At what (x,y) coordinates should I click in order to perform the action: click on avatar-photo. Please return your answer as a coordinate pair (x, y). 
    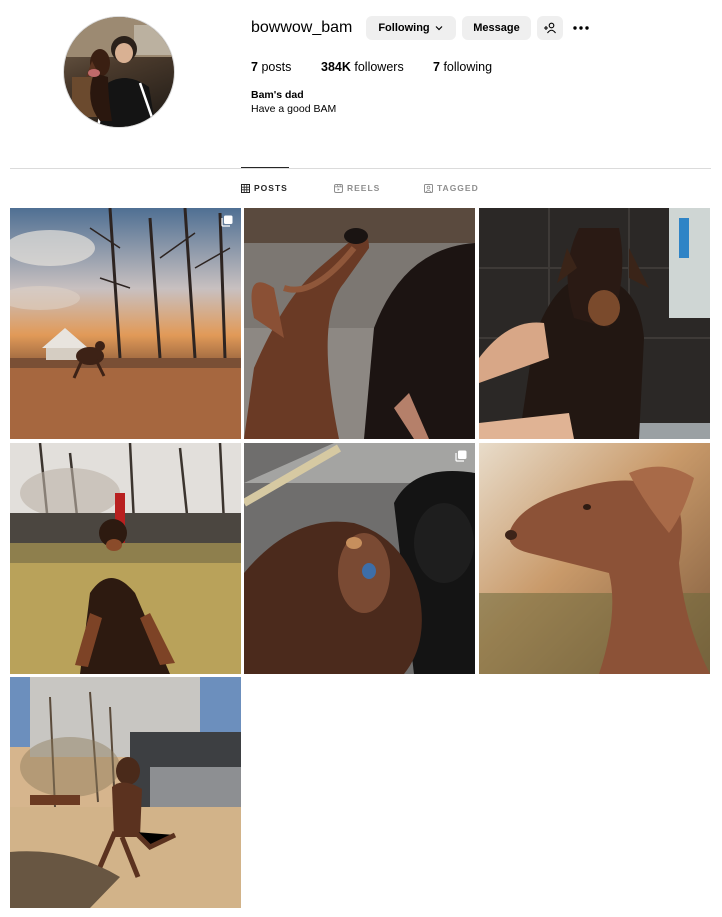
    Looking at the image, I should click on (119, 72).